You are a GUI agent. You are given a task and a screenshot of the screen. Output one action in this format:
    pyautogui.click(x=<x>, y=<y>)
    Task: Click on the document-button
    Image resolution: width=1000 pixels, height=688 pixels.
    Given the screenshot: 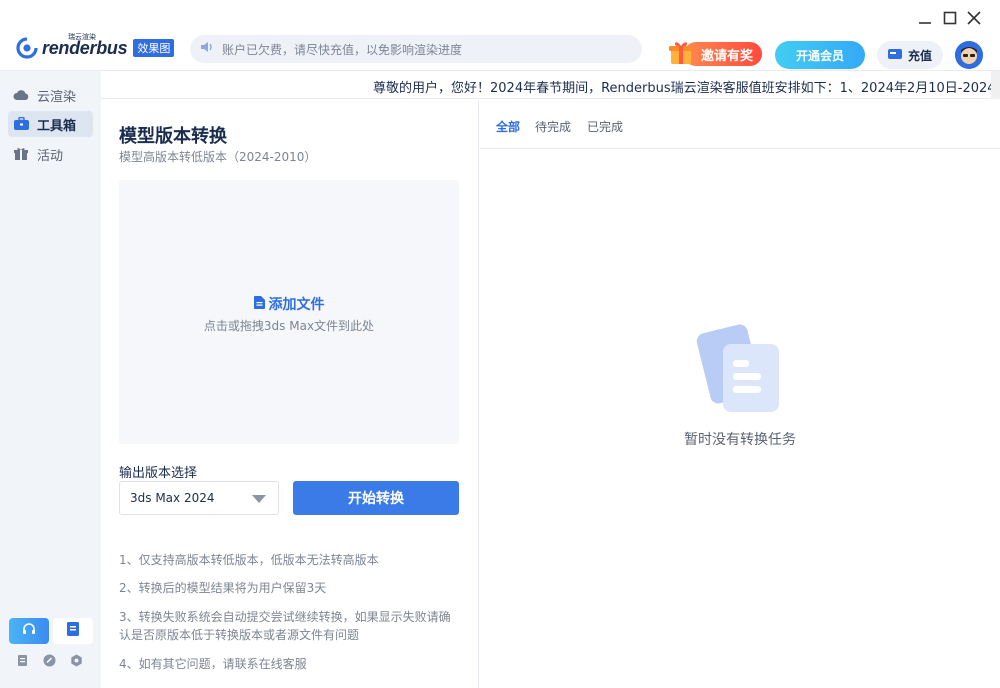 What is the action you would take?
    pyautogui.click(x=73, y=631)
    